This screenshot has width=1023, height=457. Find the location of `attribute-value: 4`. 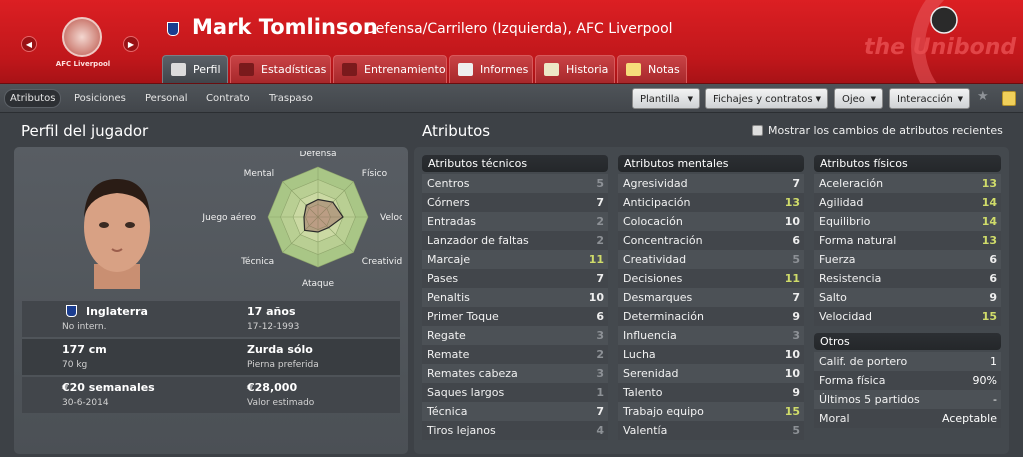

attribute-value: 4 is located at coordinates (600, 430).